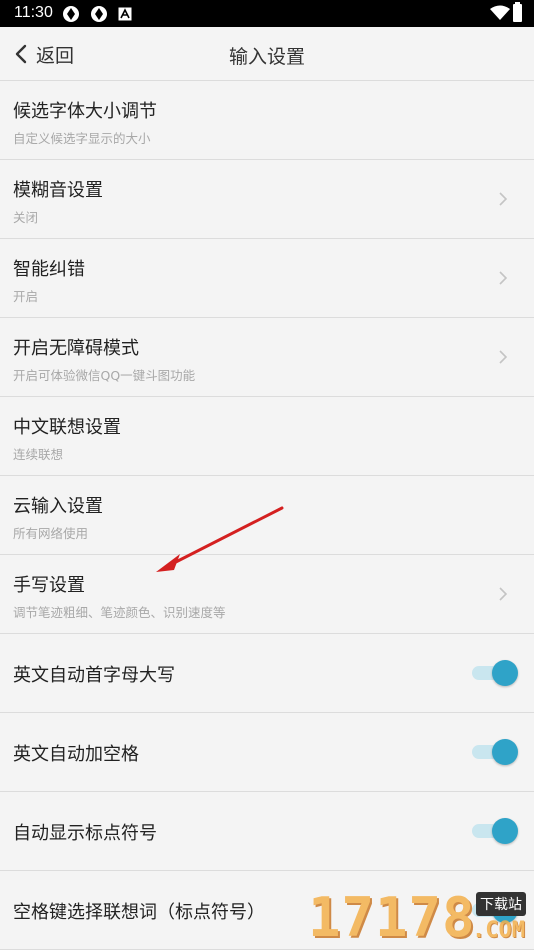  Describe the element at coordinates (85, 833) in the screenshot. I see `row-title: 自动显示标点符号` at that location.